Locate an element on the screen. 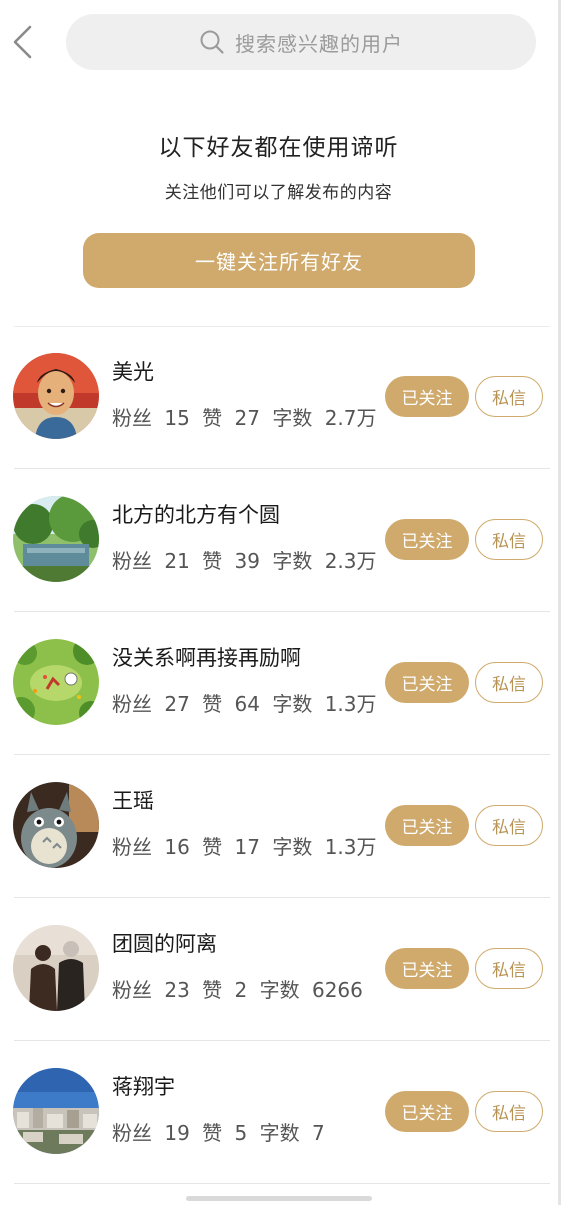 The height and width of the screenshot is (1205, 561). chevron-left-icon is located at coordinates (22, 42).